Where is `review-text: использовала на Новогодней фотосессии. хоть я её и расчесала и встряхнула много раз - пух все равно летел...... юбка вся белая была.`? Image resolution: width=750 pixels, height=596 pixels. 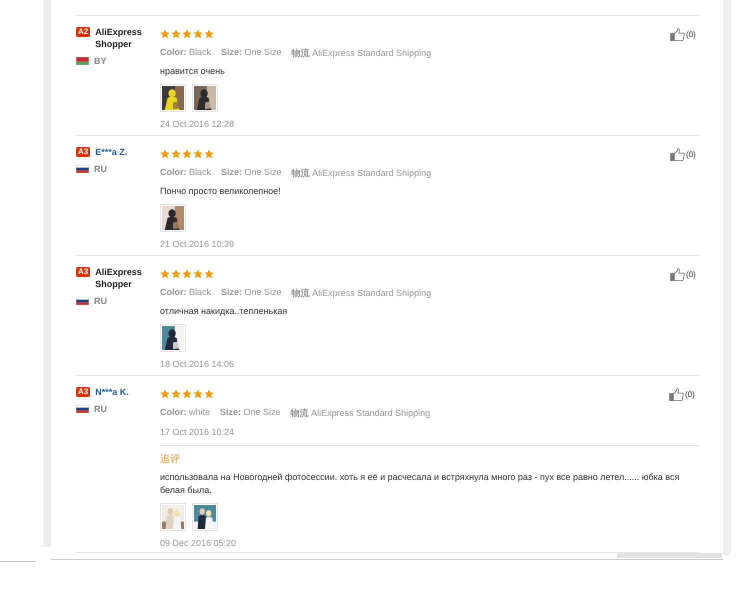
review-text: использовала на Новогодней фотосессии. хоть я её и расчесала и встряхнула много раз - пух все равно летел...... юбка вся белая была. is located at coordinates (420, 484).